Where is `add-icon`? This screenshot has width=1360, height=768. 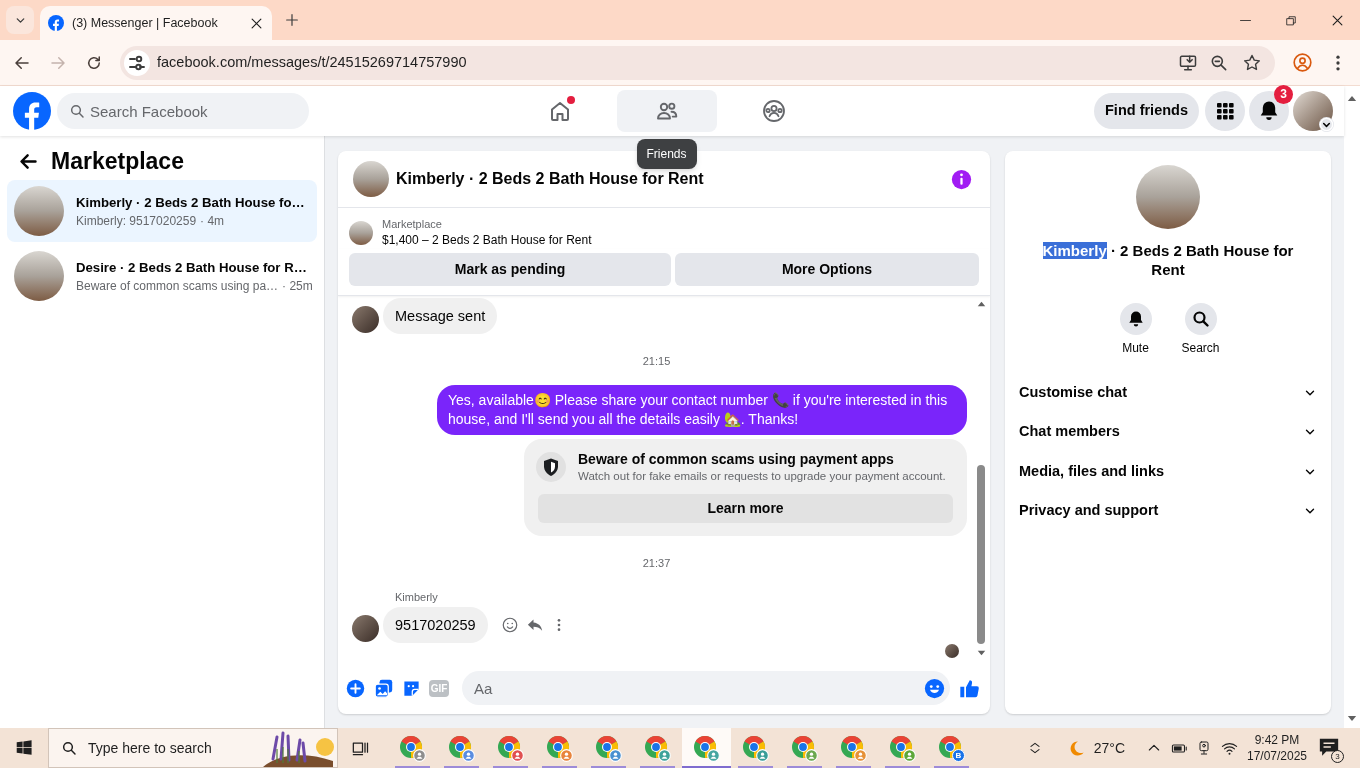
add-icon is located at coordinates (355, 688).